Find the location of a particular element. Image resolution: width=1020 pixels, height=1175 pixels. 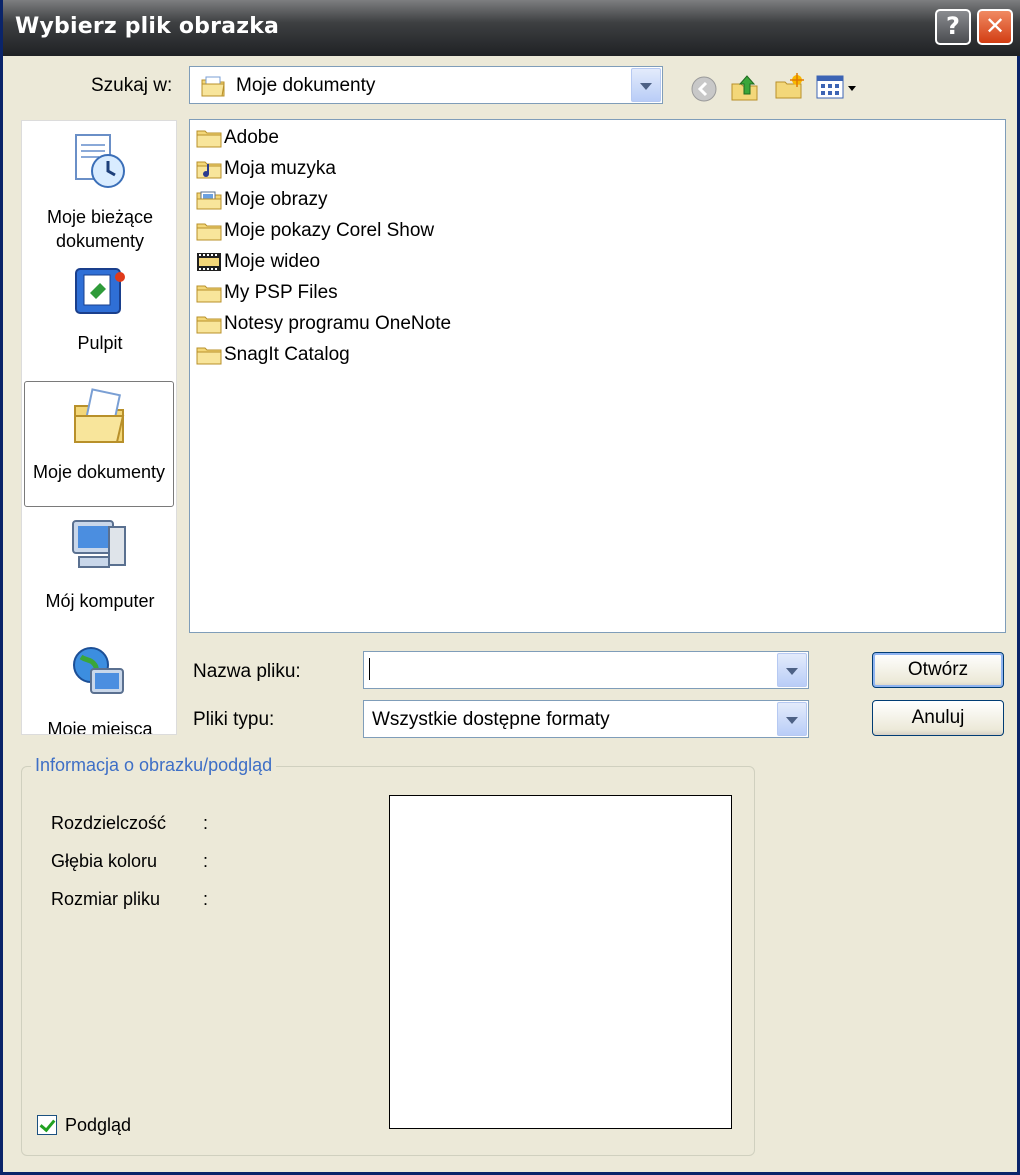

my-computer-icon is located at coordinates (99, 550).